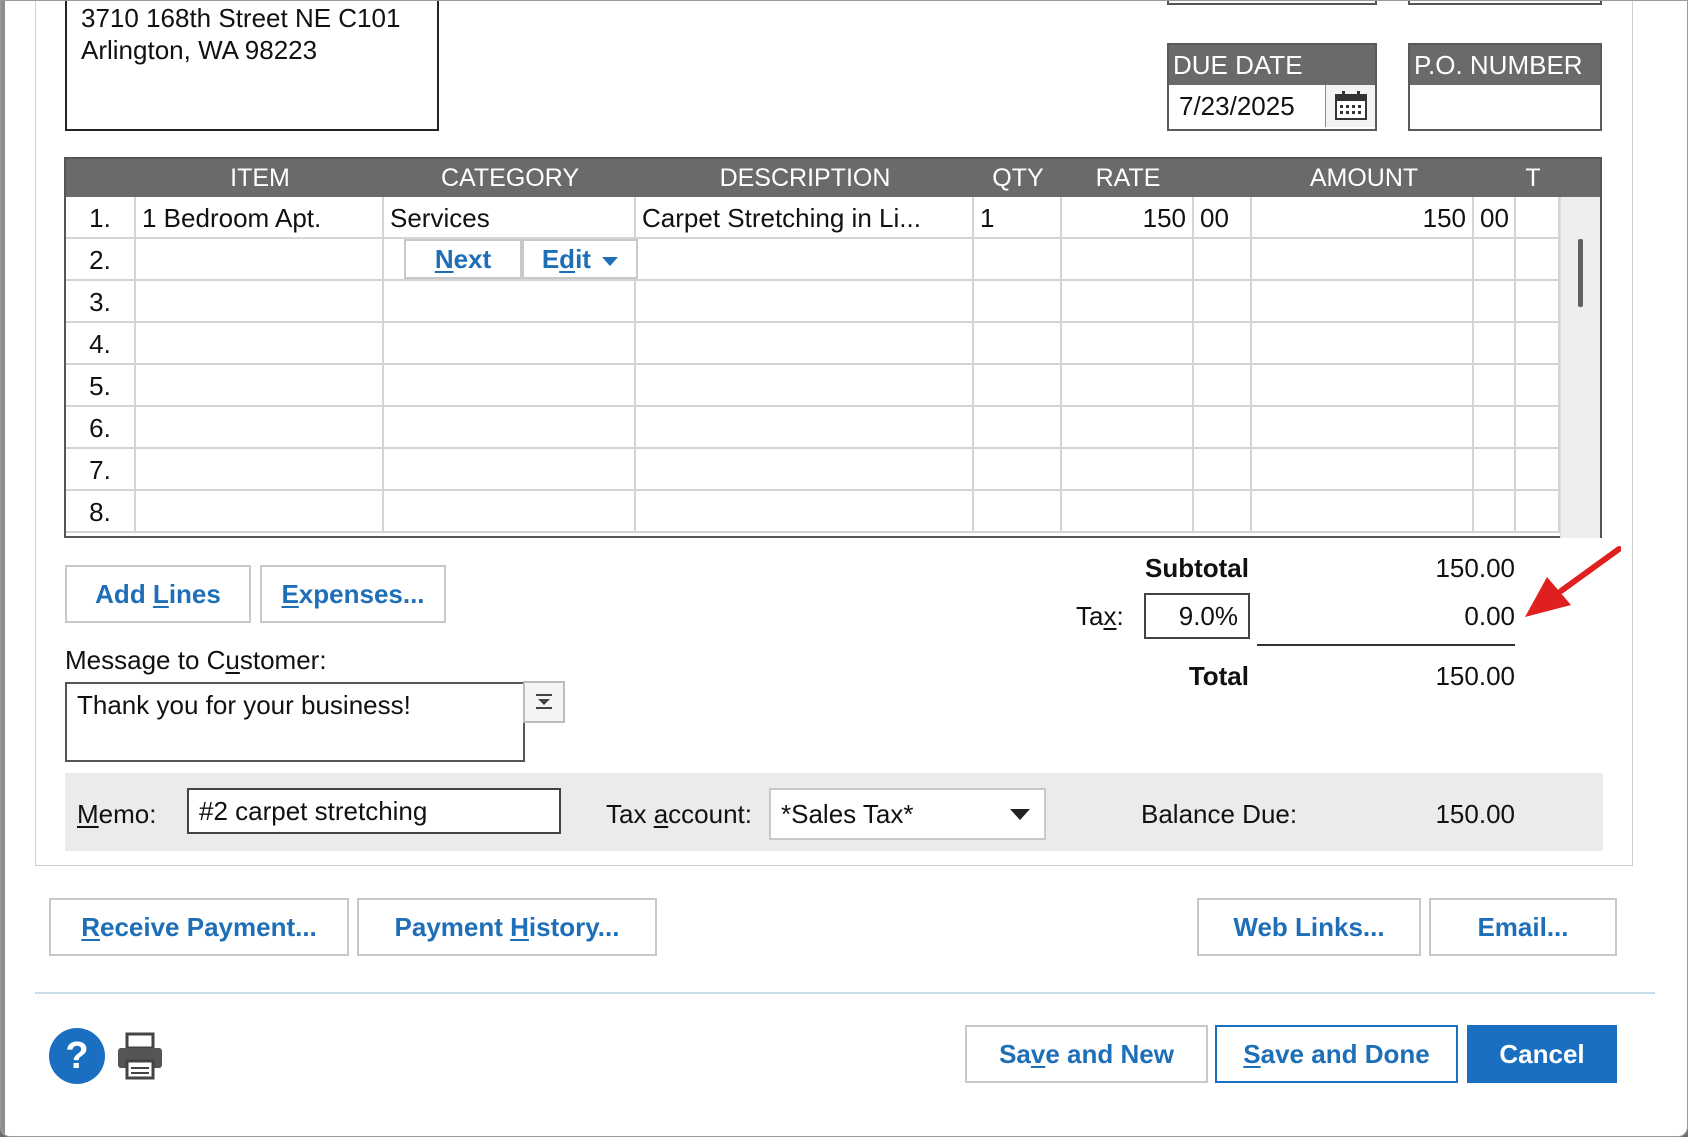  I want to click on table-row: 7., so click(813, 470).